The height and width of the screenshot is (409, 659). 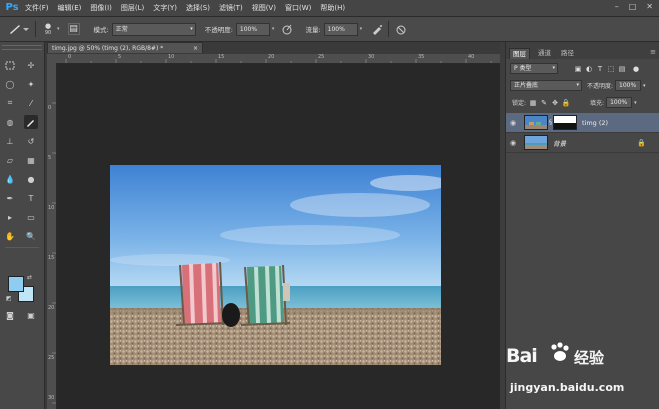 I want to click on layer-filter-row: P 类型 ▾ ▣ ◐ T ⬚ ▤ ●, so click(x=582, y=68).